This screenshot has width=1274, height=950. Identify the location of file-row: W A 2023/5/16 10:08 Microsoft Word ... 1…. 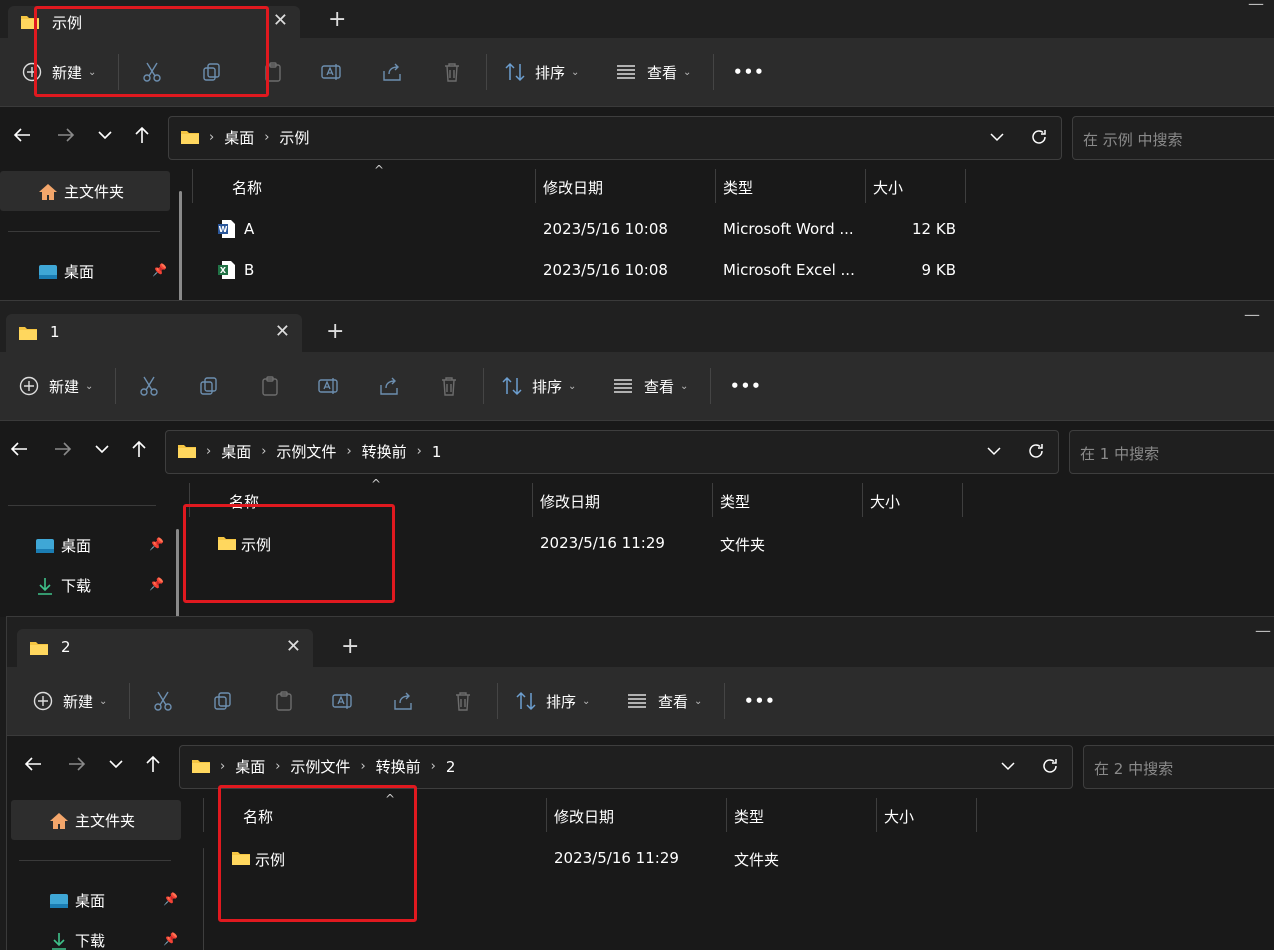
(592, 230).